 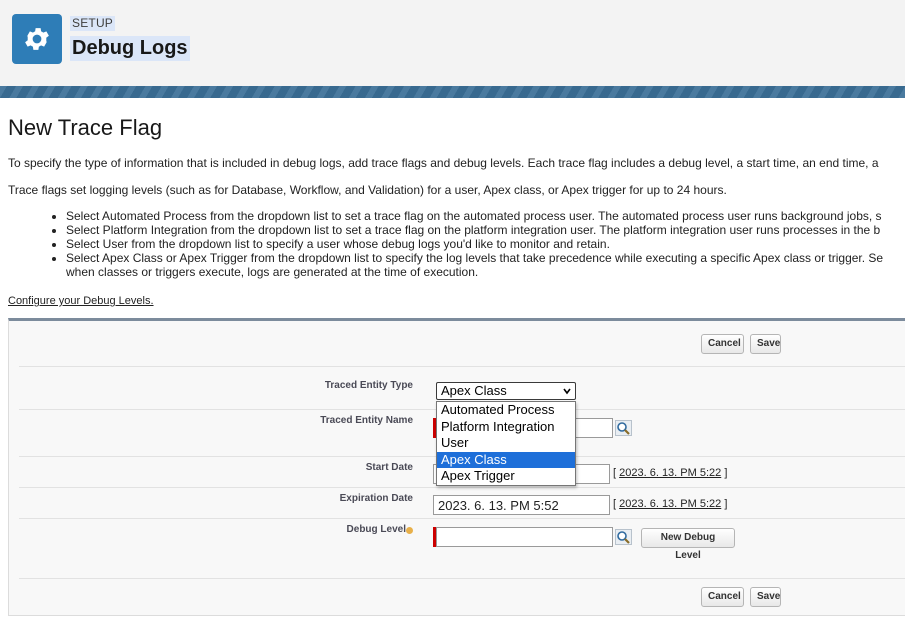 I want to click on start-date-label: Start Date, so click(x=389, y=467).